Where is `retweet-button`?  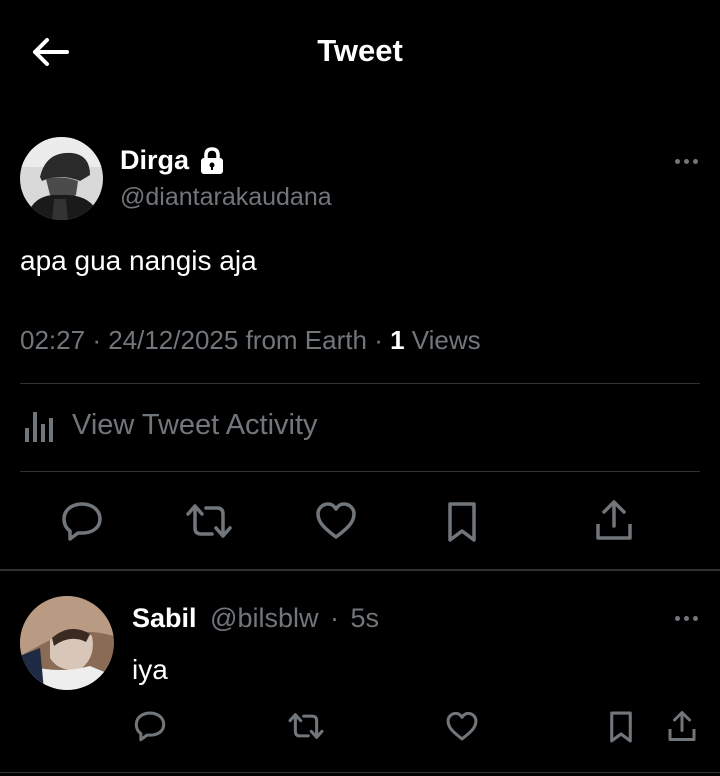
retweet-button is located at coordinates (209, 521).